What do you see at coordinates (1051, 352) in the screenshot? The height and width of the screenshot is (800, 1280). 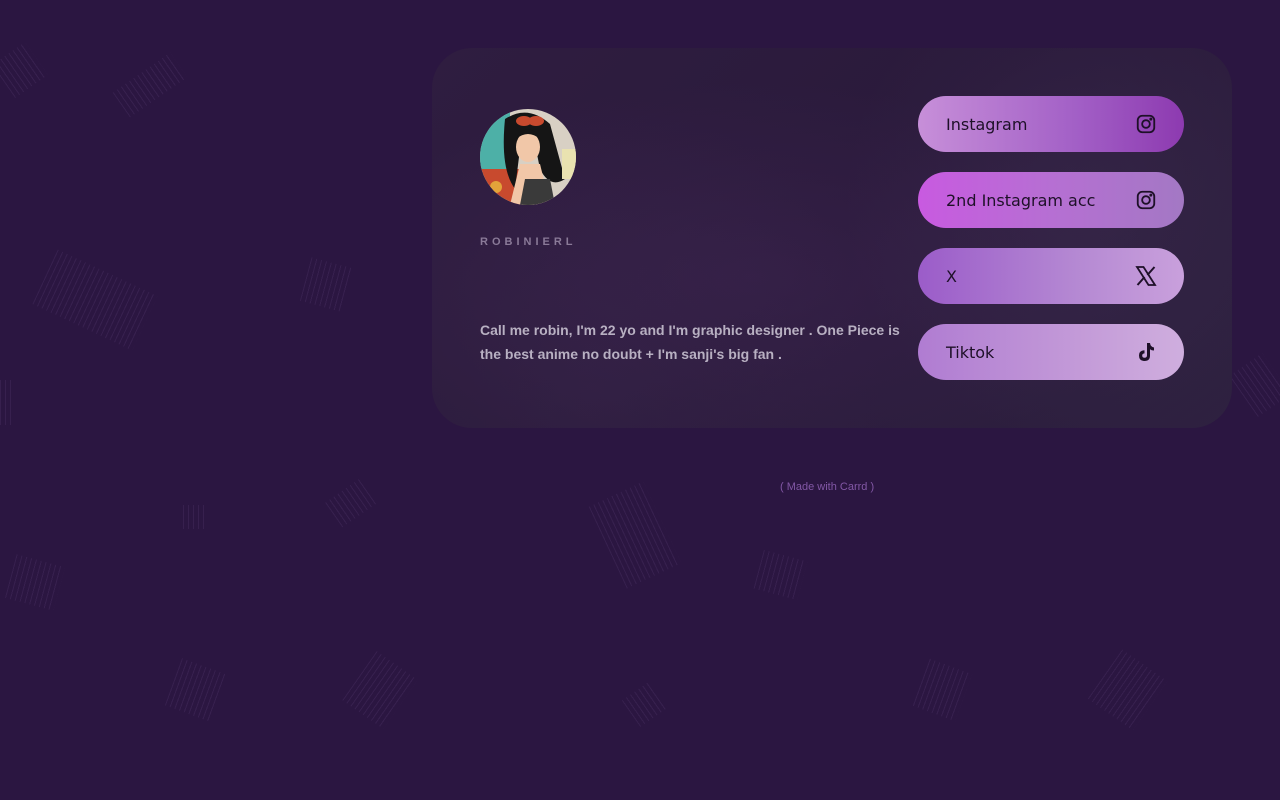 I see `tiktok-link-button: Tiktok` at bounding box center [1051, 352].